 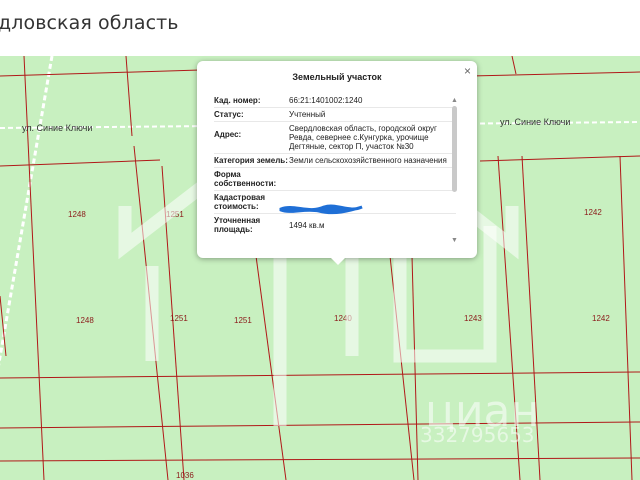 I want to click on detail-key: Форма собственности:, so click(x=245, y=179).